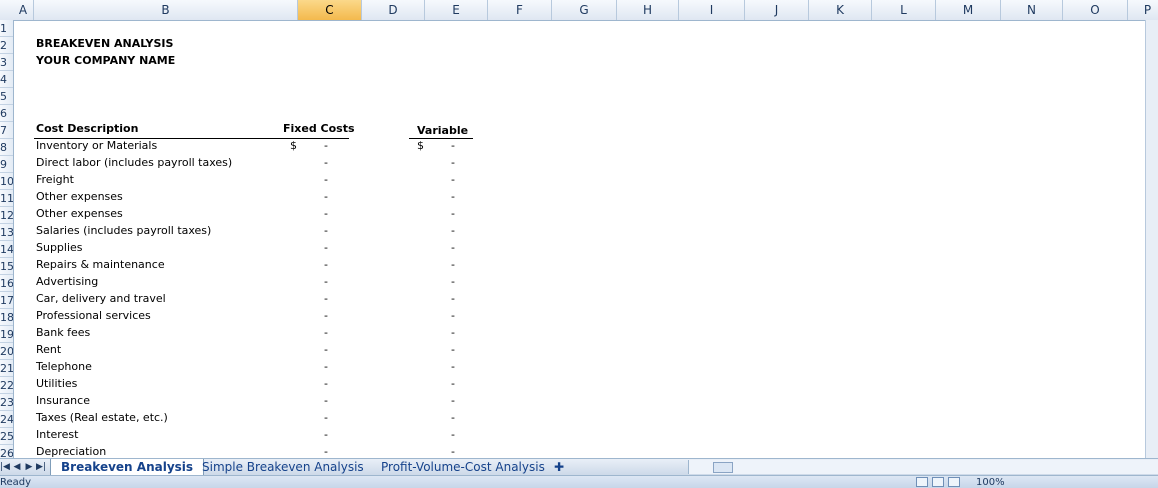 The width and height of the screenshot is (1158, 488). What do you see at coordinates (101, 298) in the screenshot?
I see `cost-item-label: Car, delivery and travel` at bounding box center [101, 298].